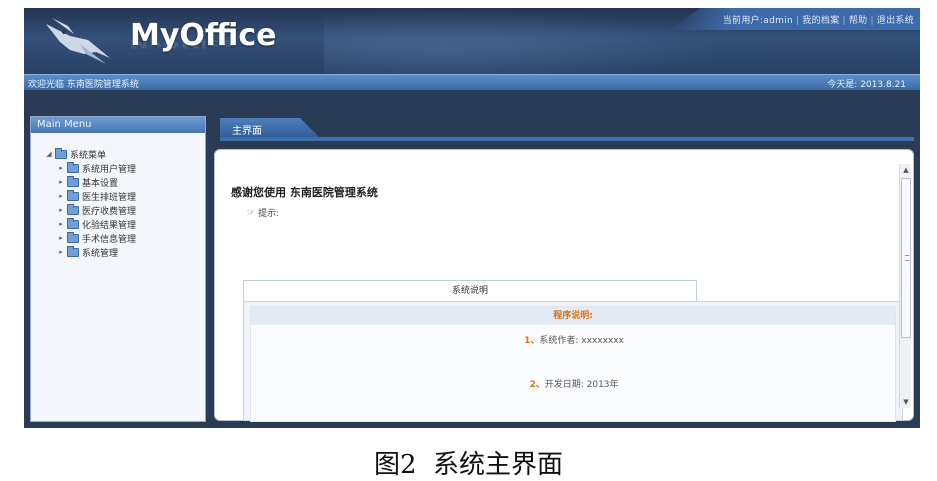 This screenshot has width=937, height=481. Describe the element at coordinates (100, 183) in the screenshot. I see `sidebar-item-label: 基本设置` at that location.